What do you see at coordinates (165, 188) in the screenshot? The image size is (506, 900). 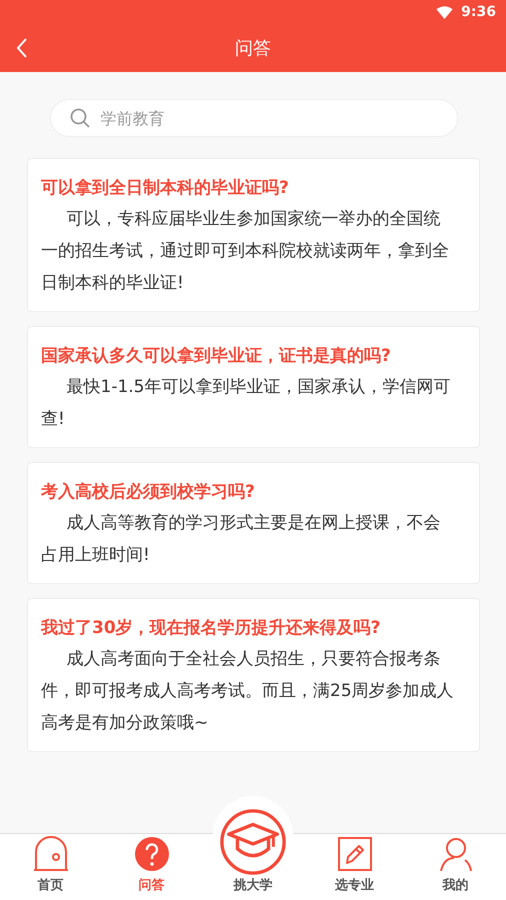 I see `question-title: 可以拿到全日制本科的毕业证吗?` at bounding box center [165, 188].